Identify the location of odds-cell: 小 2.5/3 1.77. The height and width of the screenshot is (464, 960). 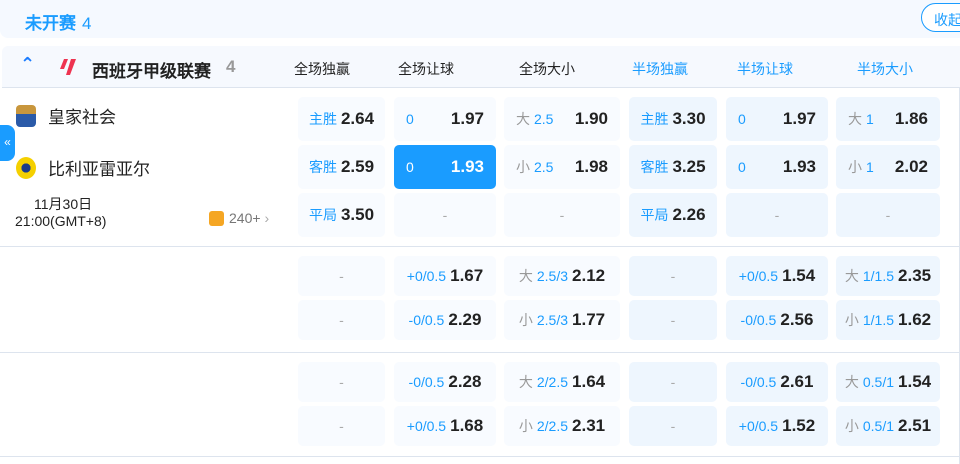
(562, 320).